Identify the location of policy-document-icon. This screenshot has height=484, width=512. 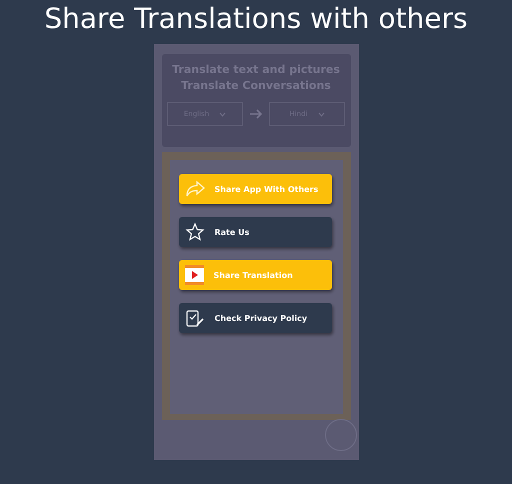
(194, 318).